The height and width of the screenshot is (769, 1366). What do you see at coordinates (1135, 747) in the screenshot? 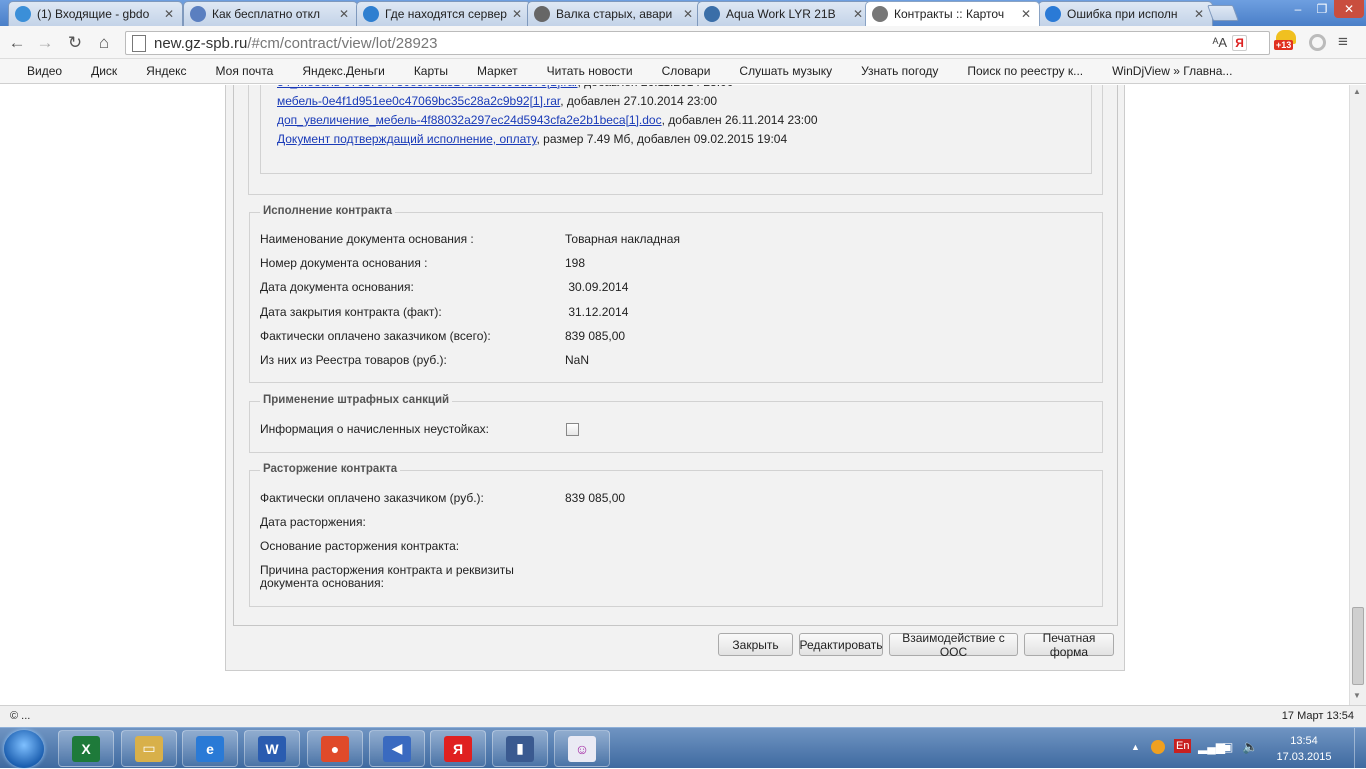
I see `tray-arrow-icon: ▲` at bounding box center [1135, 747].